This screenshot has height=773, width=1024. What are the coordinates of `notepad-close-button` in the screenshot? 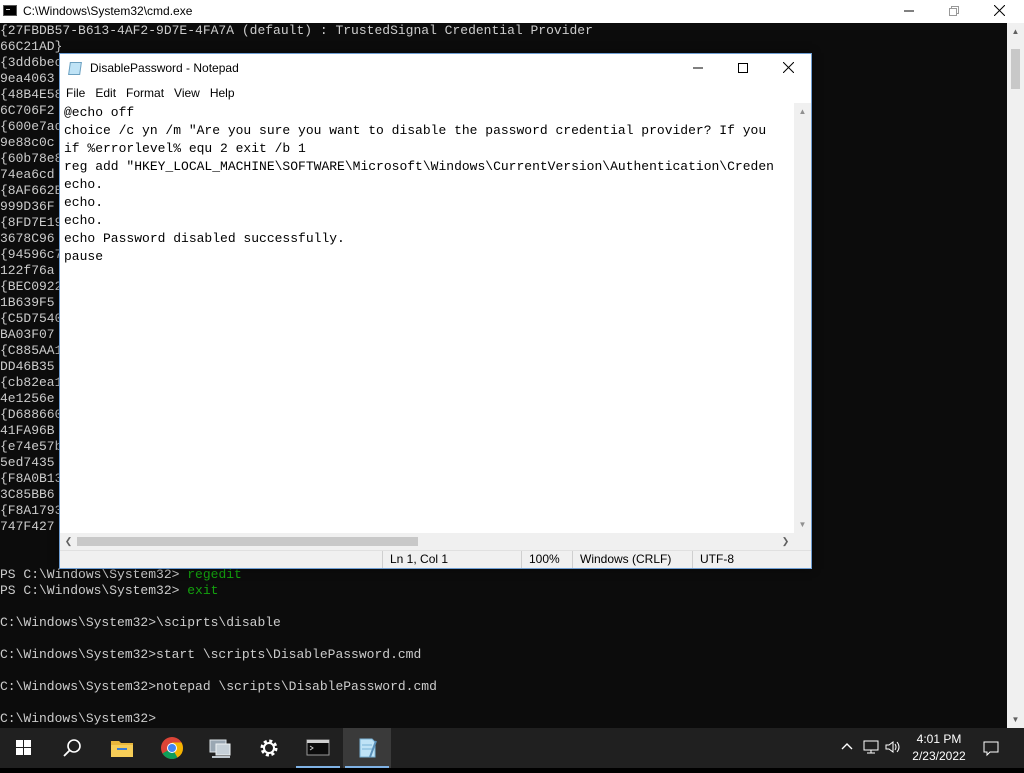 It's located at (788, 68).